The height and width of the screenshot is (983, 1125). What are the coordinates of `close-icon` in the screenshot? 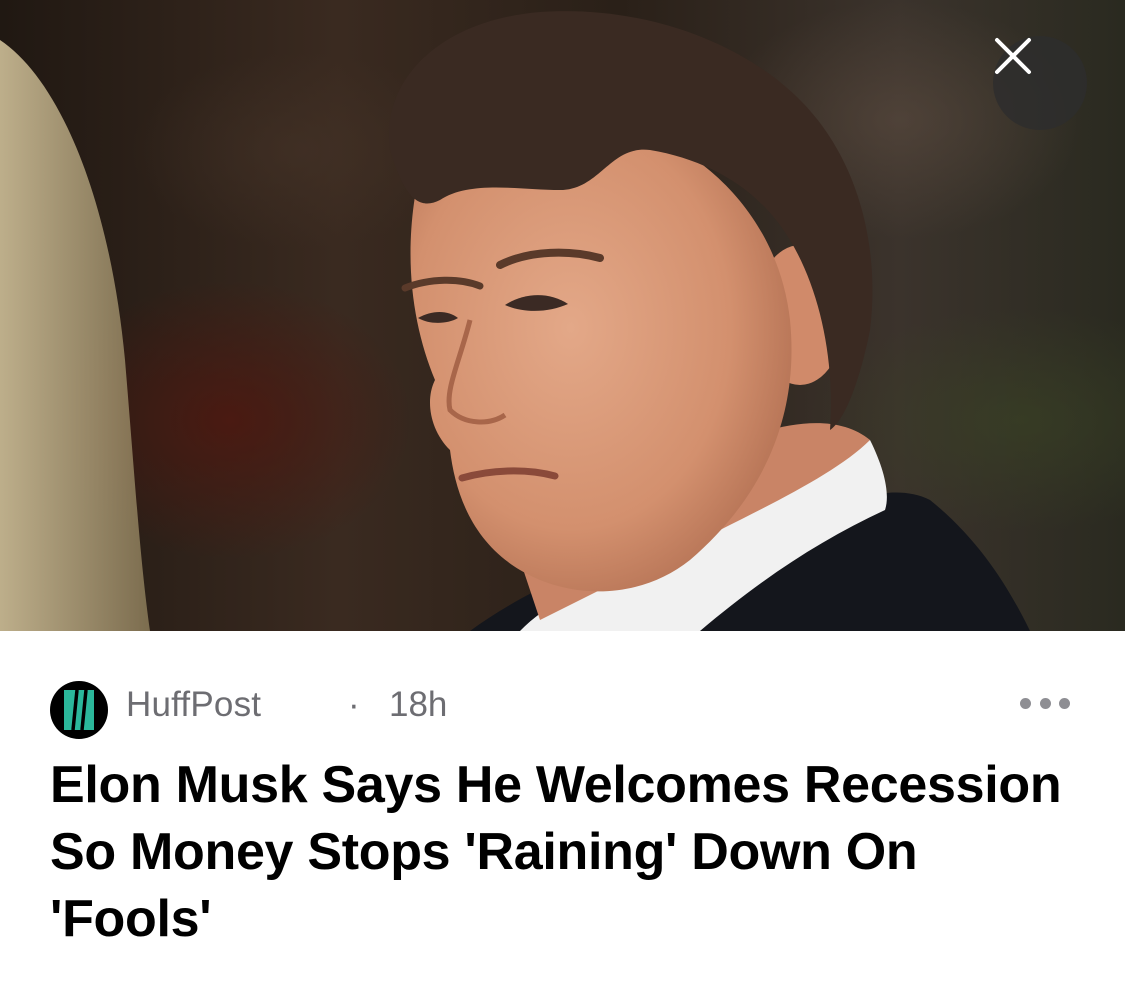 It's located at (1013, 56).